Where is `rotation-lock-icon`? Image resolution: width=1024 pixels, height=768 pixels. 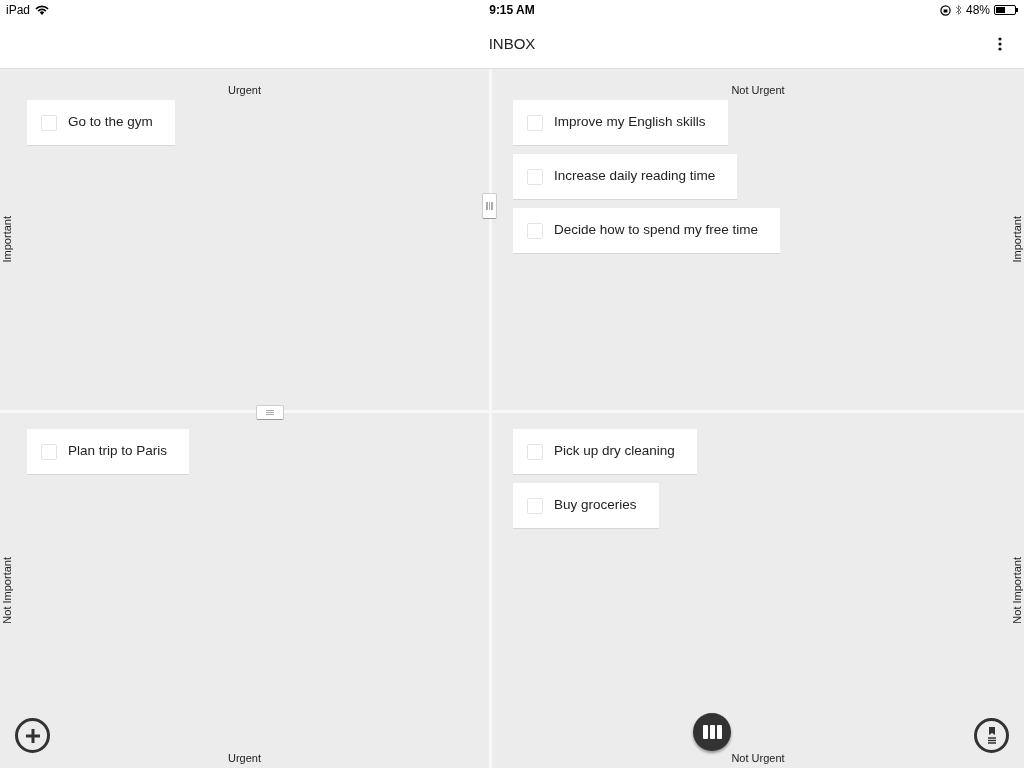
rotation-lock-icon is located at coordinates (945, 10).